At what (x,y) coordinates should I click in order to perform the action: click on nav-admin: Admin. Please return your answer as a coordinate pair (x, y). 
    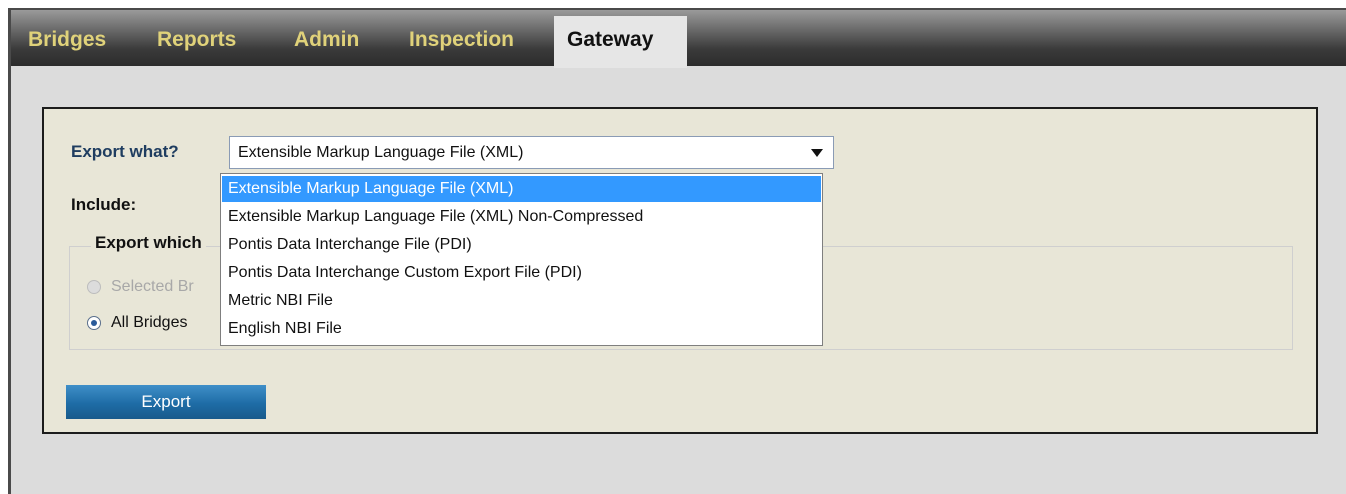
    Looking at the image, I should click on (326, 40).